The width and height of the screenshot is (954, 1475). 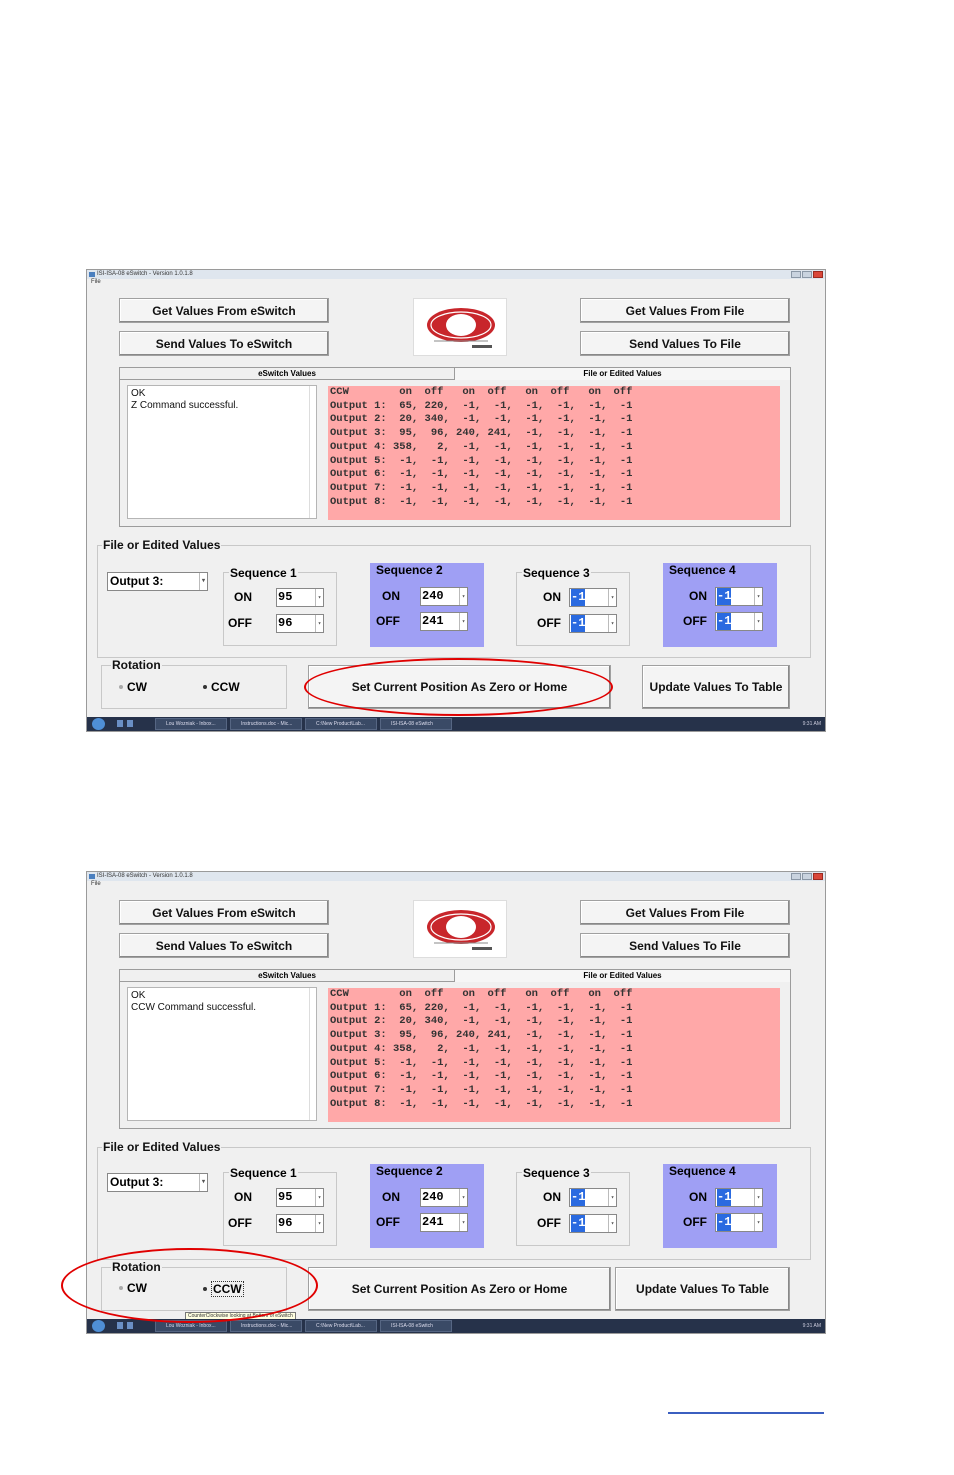 I want to click on radio-label: CW, so click(x=137, y=687).